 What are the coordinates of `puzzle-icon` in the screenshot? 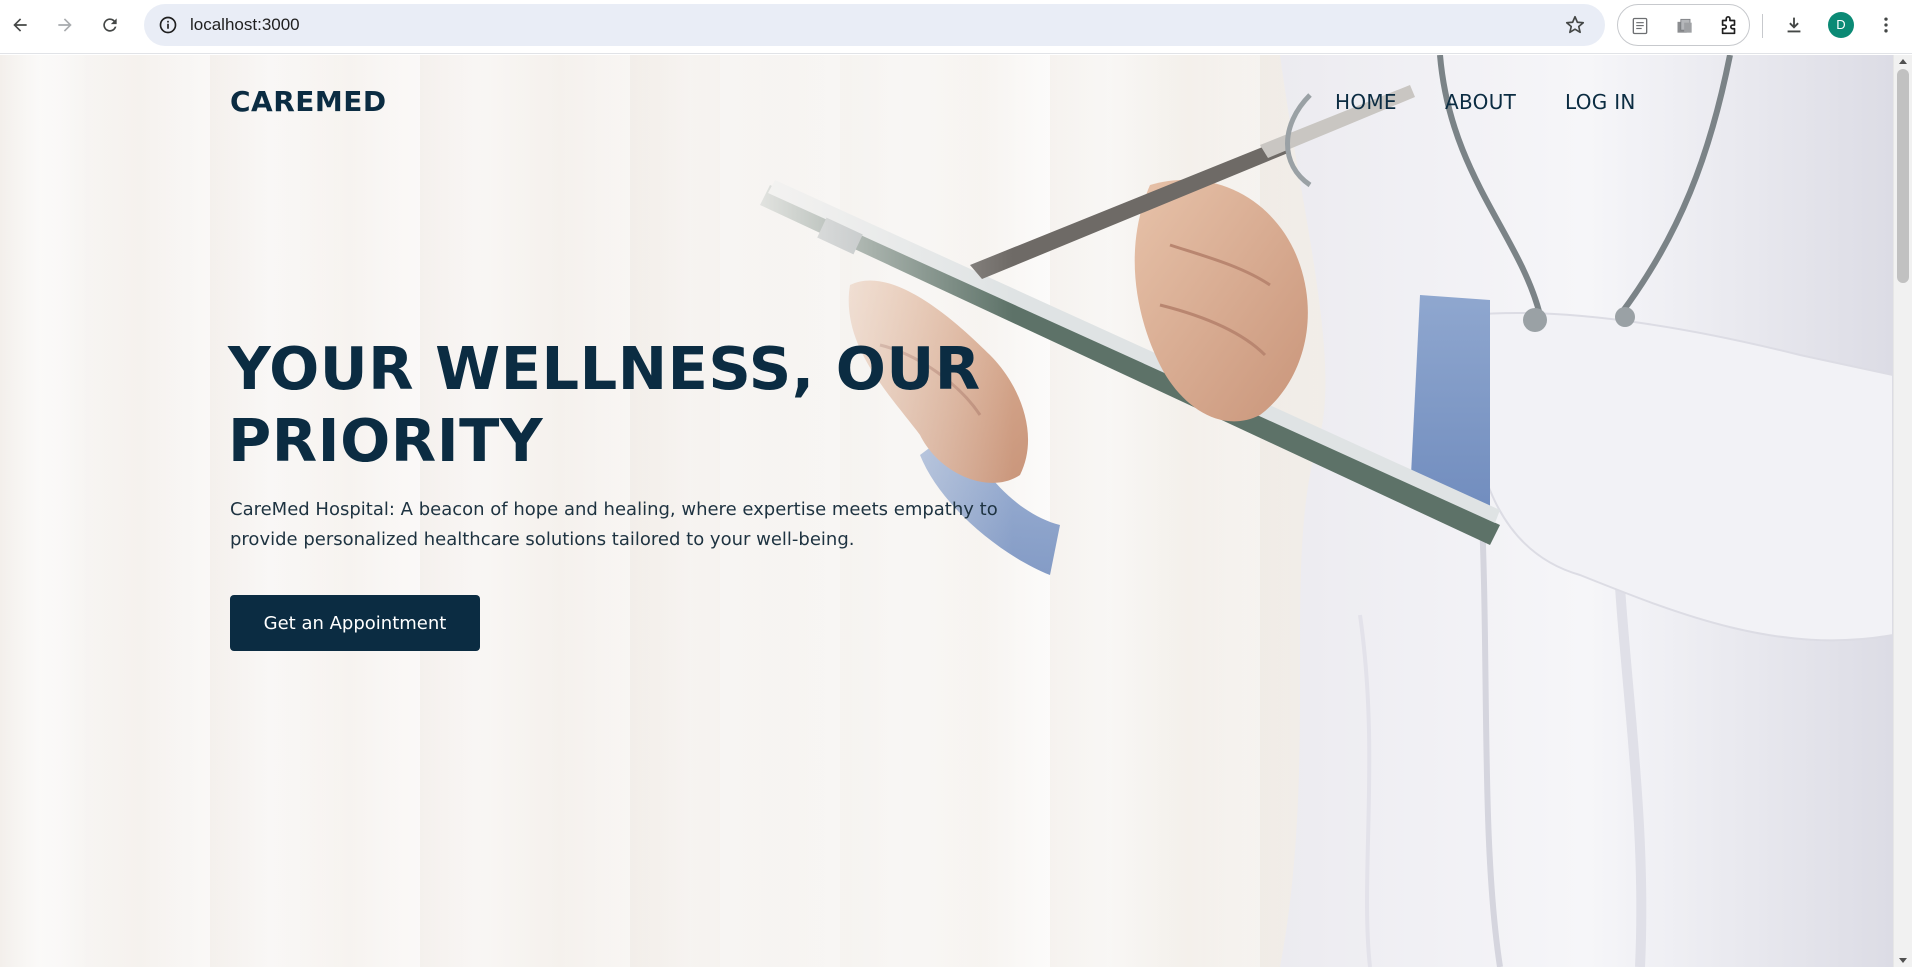 It's located at (1728, 25).